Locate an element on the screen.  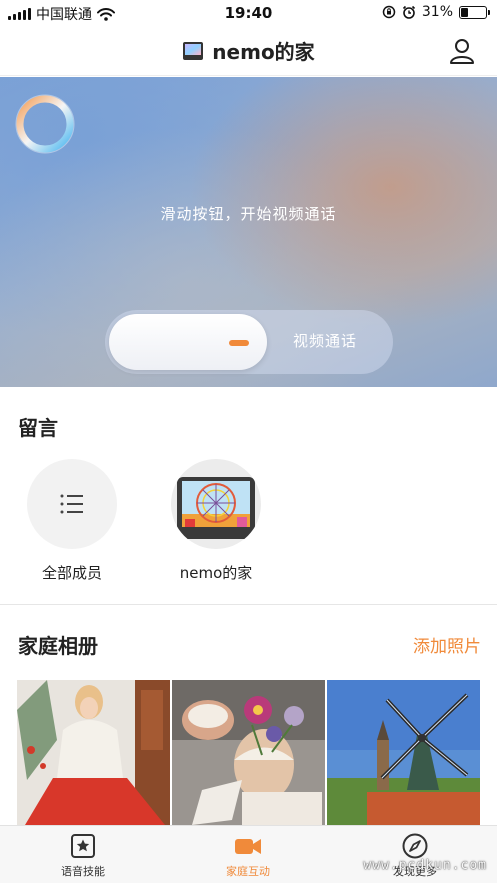
list-icon is located at coordinates (71, 504).